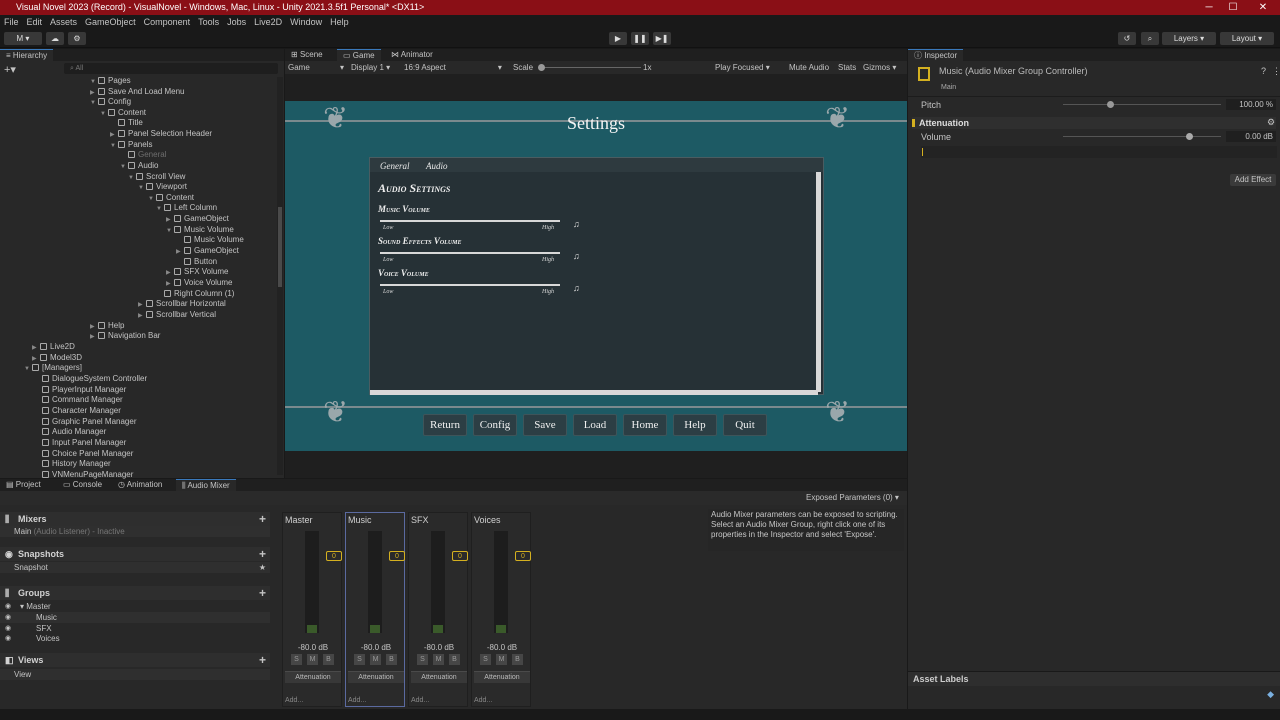 The height and width of the screenshot is (720, 1280). What do you see at coordinates (852, 497) in the screenshot?
I see `exposed-parameters-dropdown: Exposed Parameters (0) ▾` at bounding box center [852, 497].